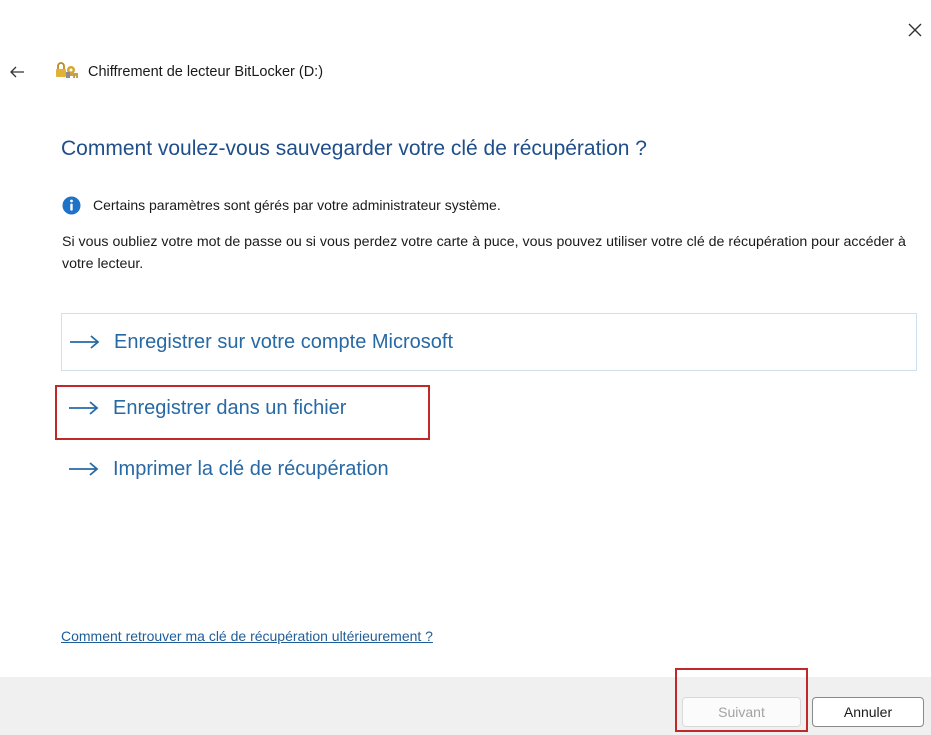  I want to click on option-label: Imprimer la clé de récupération, so click(251, 468).